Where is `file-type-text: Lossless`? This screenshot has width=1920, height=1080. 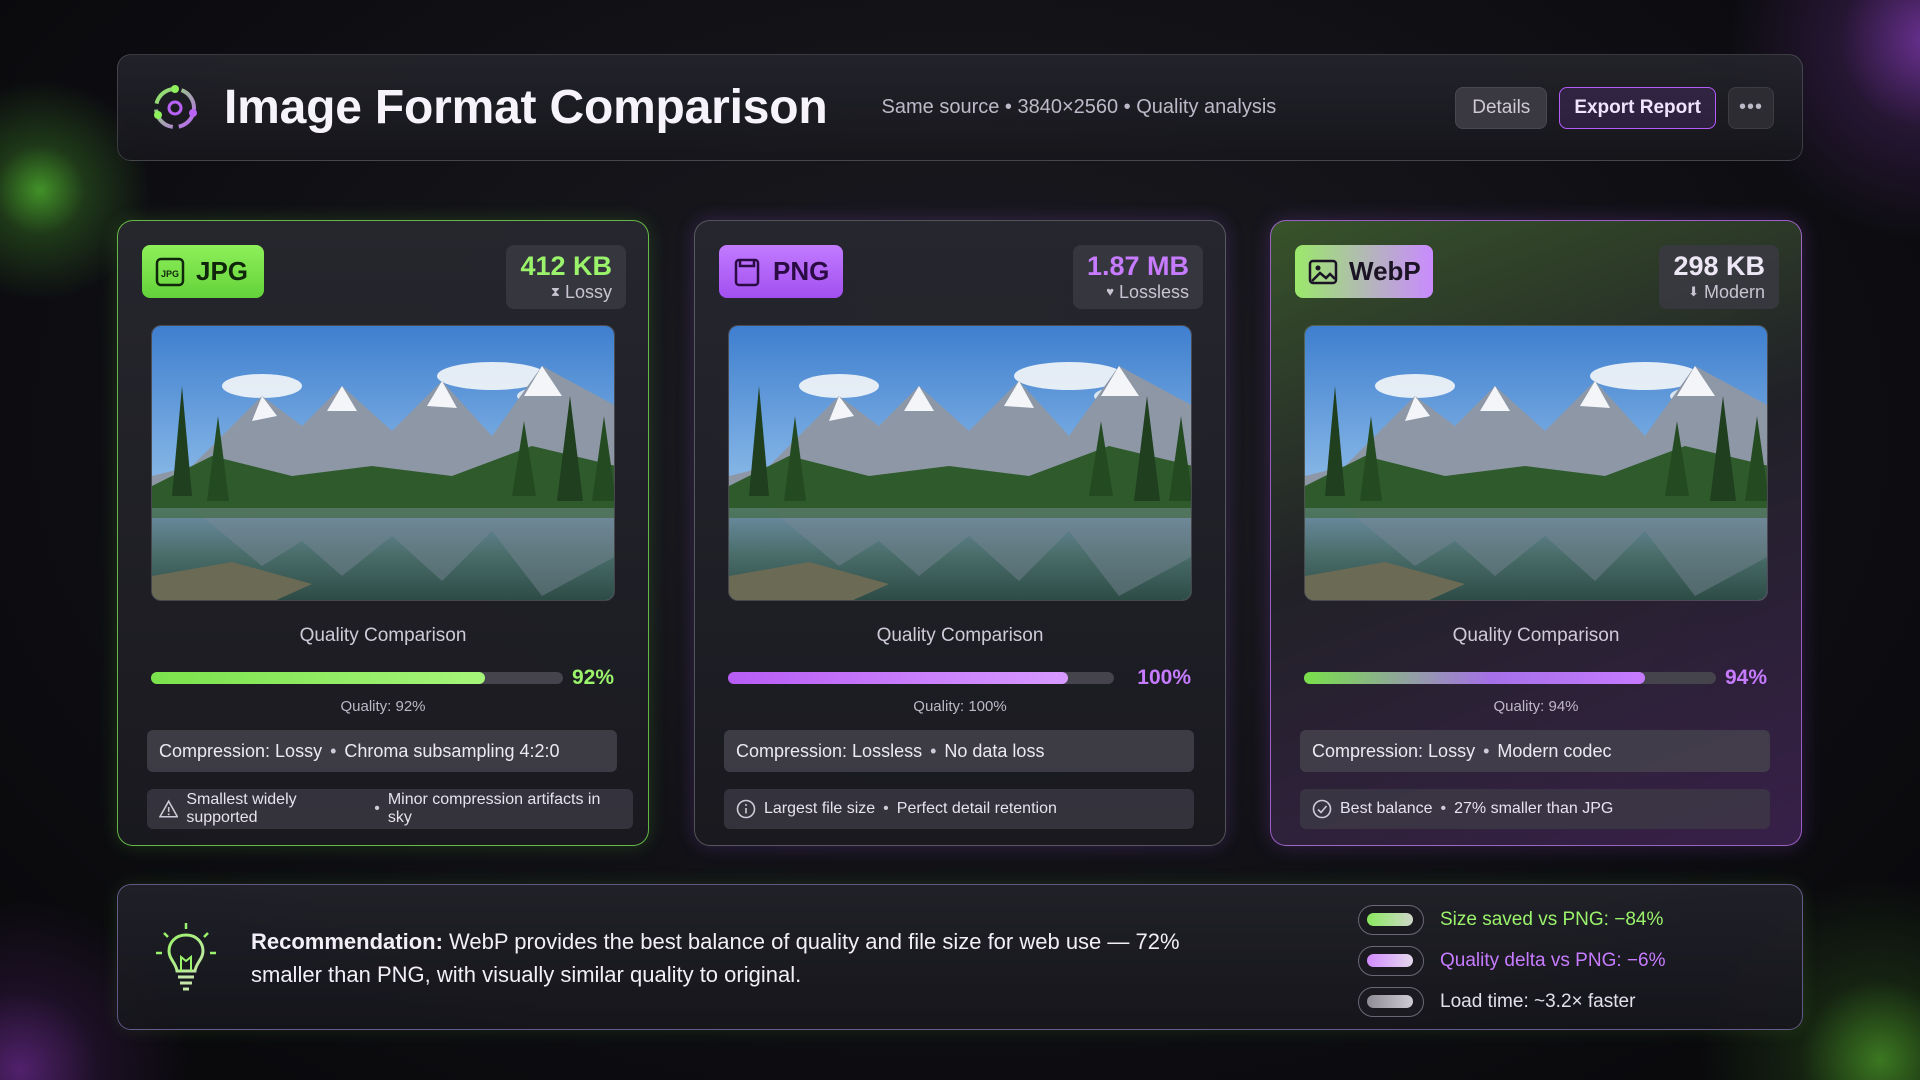
file-type-text: Lossless is located at coordinates (1153, 292).